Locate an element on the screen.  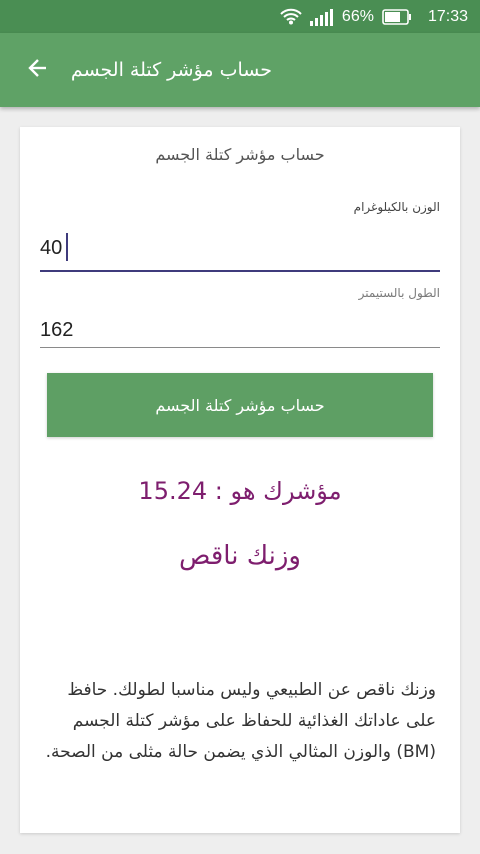
card-title: حساب مؤشر كتلة الجسم is located at coordinates (240, 154).